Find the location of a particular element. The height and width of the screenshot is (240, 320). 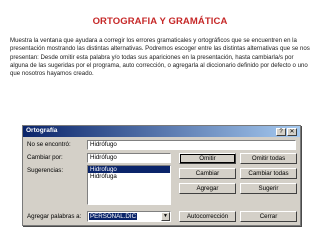

suggestions-label: Sugerencias: is located at coordinates (45, 170).